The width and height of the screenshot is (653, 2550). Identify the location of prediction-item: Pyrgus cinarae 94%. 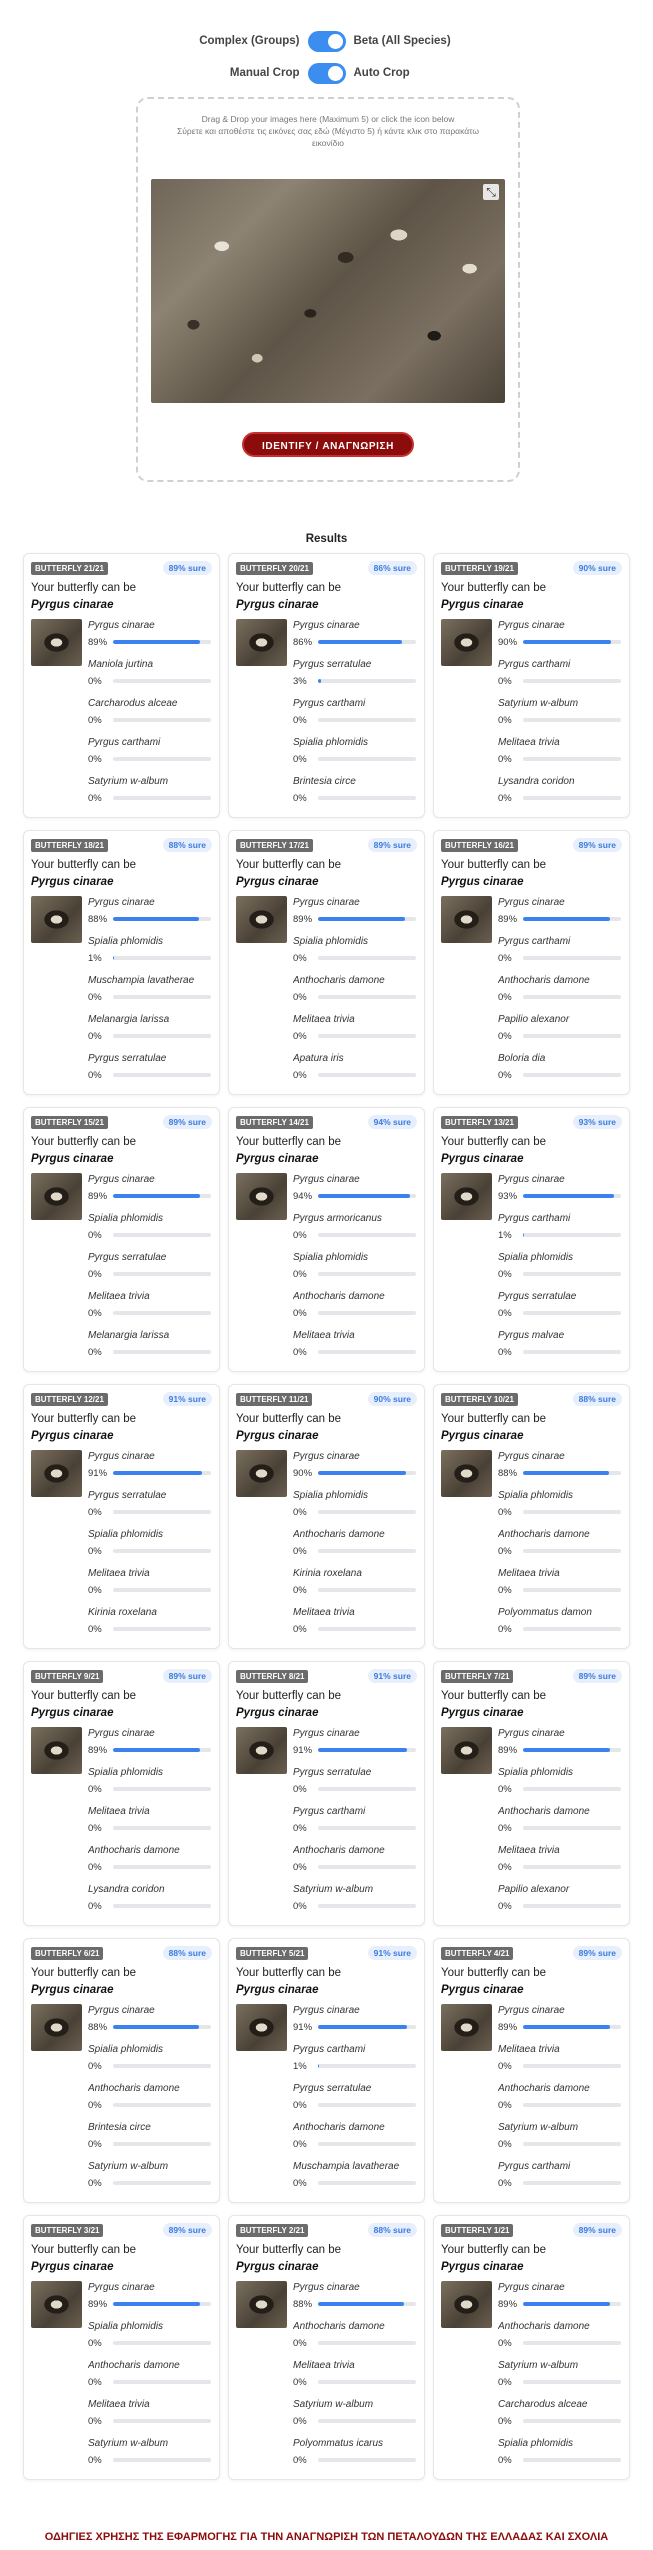
(357, 1192).